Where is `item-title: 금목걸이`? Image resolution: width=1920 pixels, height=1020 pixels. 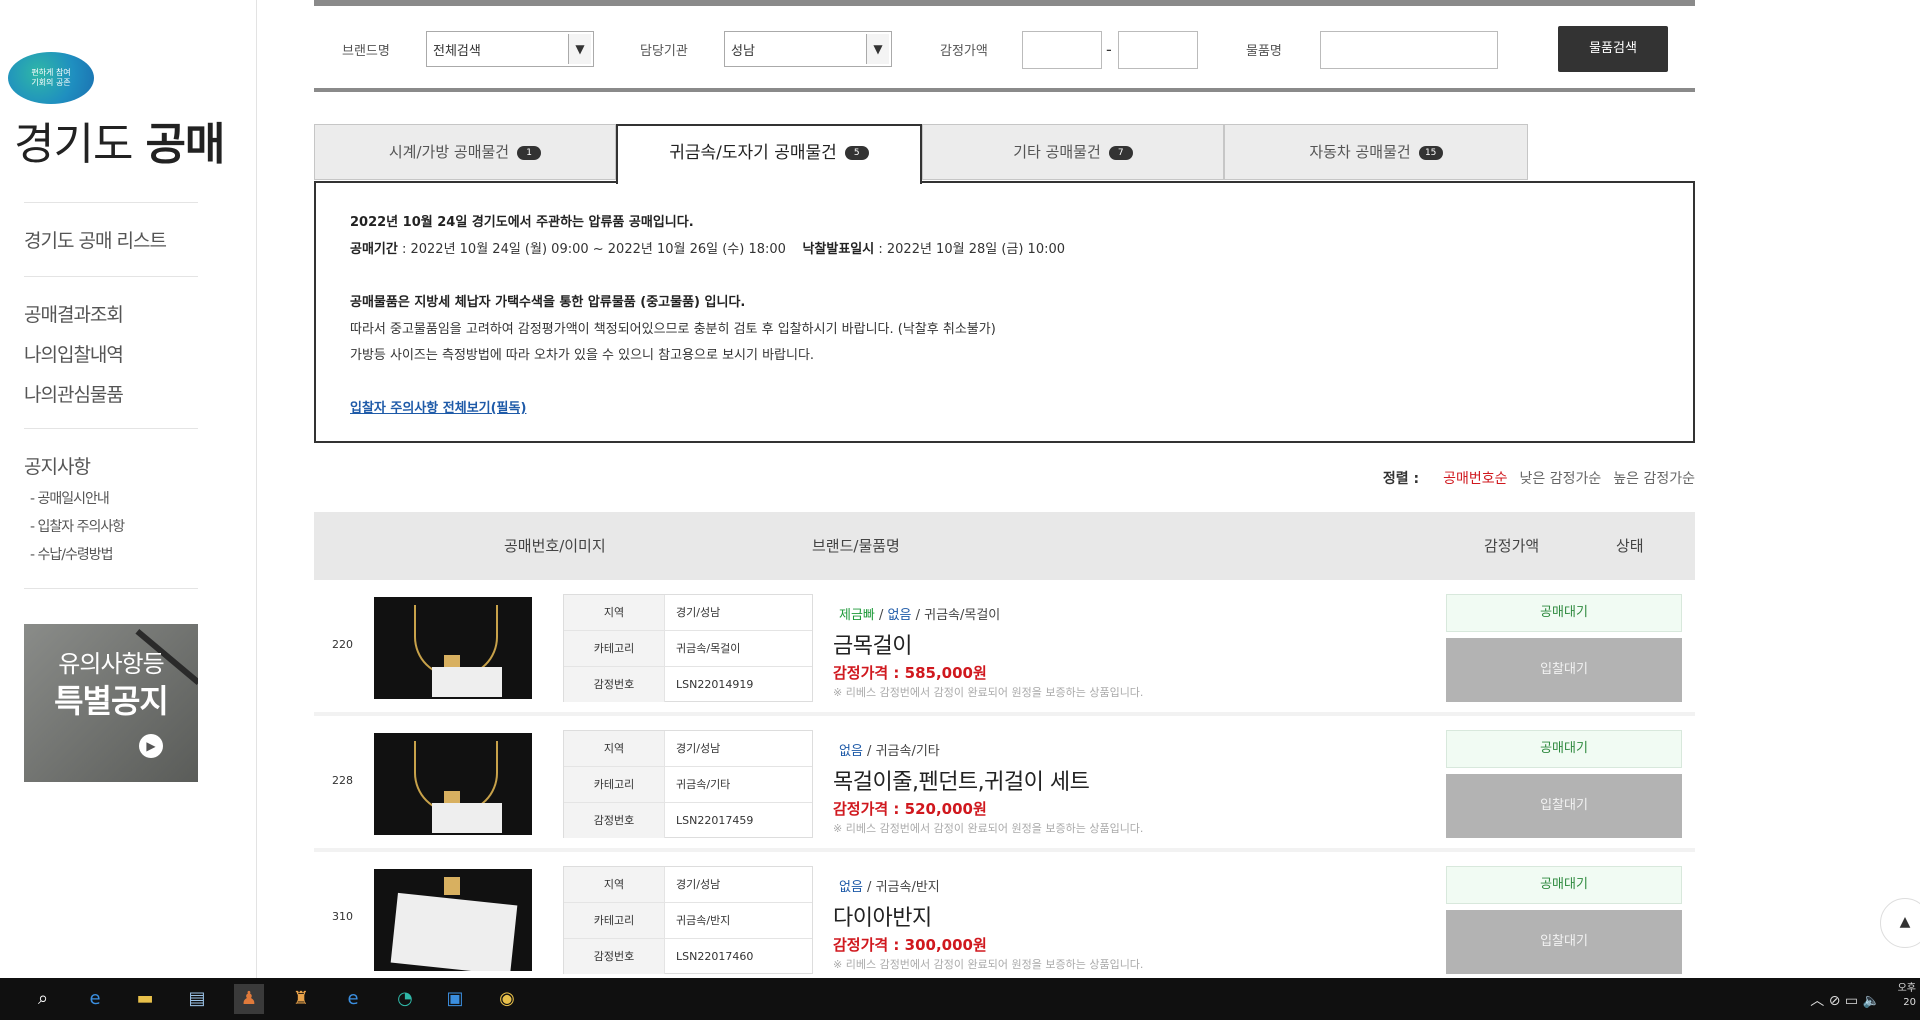 item-title: 금목걸이 is located at coordinates (872, 644).